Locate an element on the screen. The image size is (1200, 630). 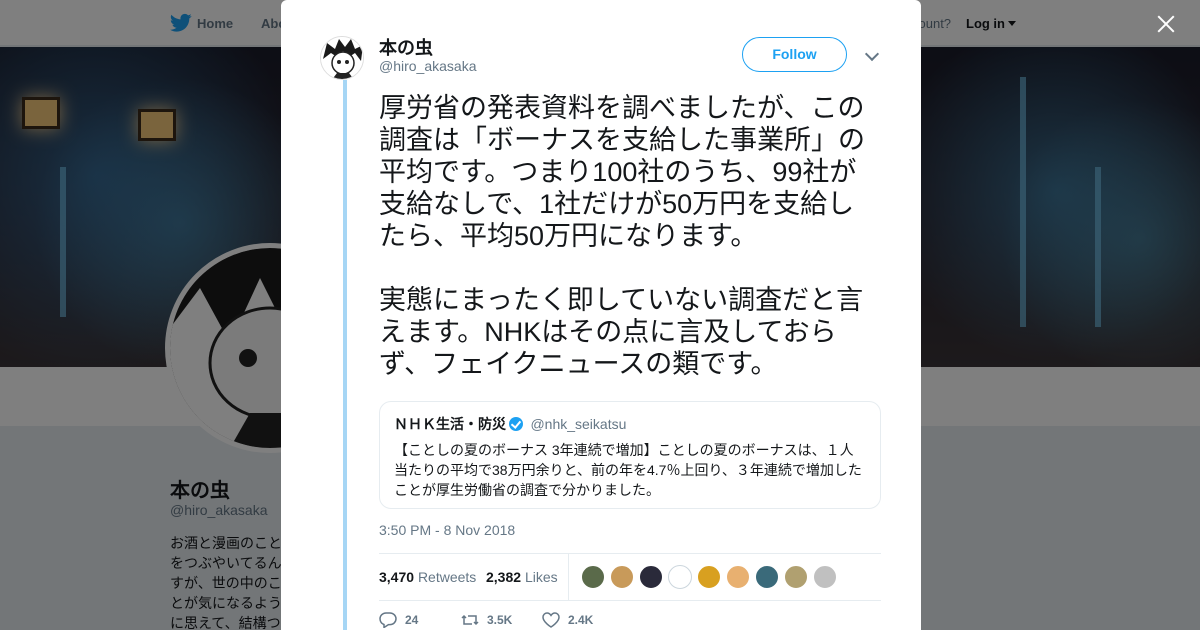
reply-button: 24 is located at coordinates (398, 620).